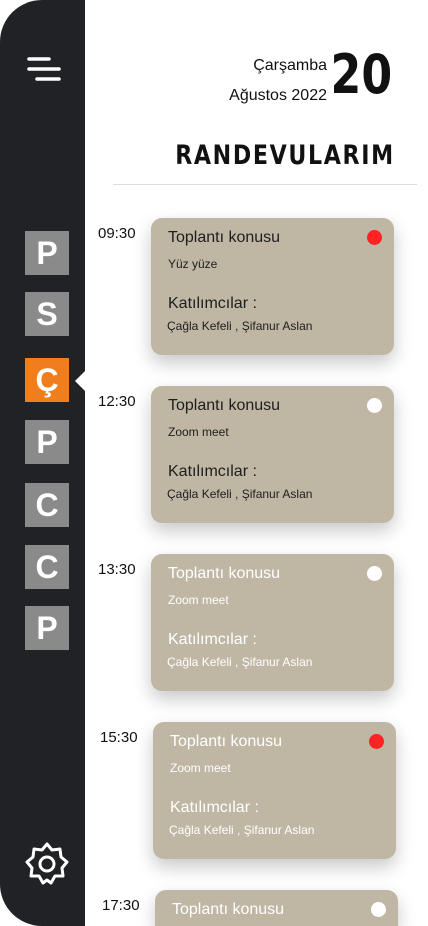 The image size is (428, 926). What do you see at coordinates (47, 567) in the screenshot?
I see `day-tile-6: C` at bounding box center [47, 567].